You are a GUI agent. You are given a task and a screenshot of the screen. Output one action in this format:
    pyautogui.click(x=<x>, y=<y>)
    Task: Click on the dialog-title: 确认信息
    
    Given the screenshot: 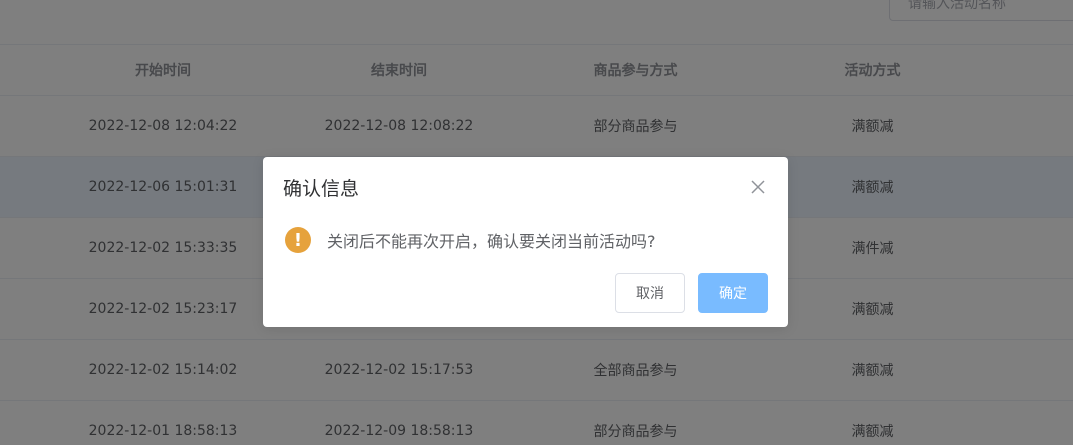 What is the action you would take?
    pyautogui.click(x=321, y=189)
    